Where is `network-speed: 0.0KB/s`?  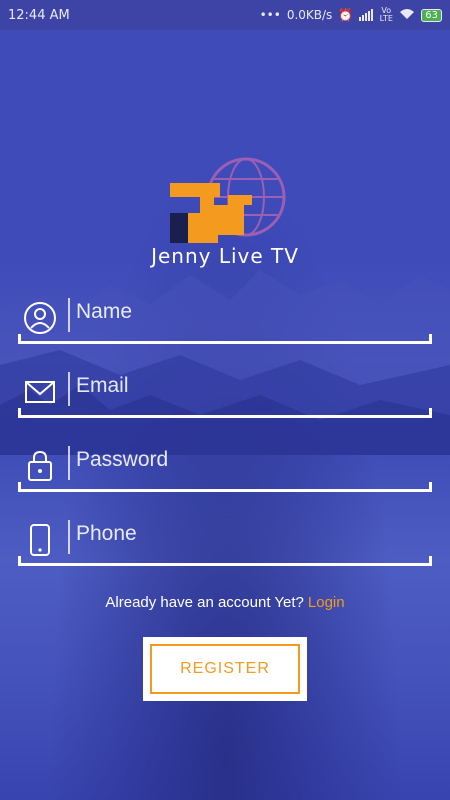
network-speed: 0.0KB/s is located at coordinates (309, 15).